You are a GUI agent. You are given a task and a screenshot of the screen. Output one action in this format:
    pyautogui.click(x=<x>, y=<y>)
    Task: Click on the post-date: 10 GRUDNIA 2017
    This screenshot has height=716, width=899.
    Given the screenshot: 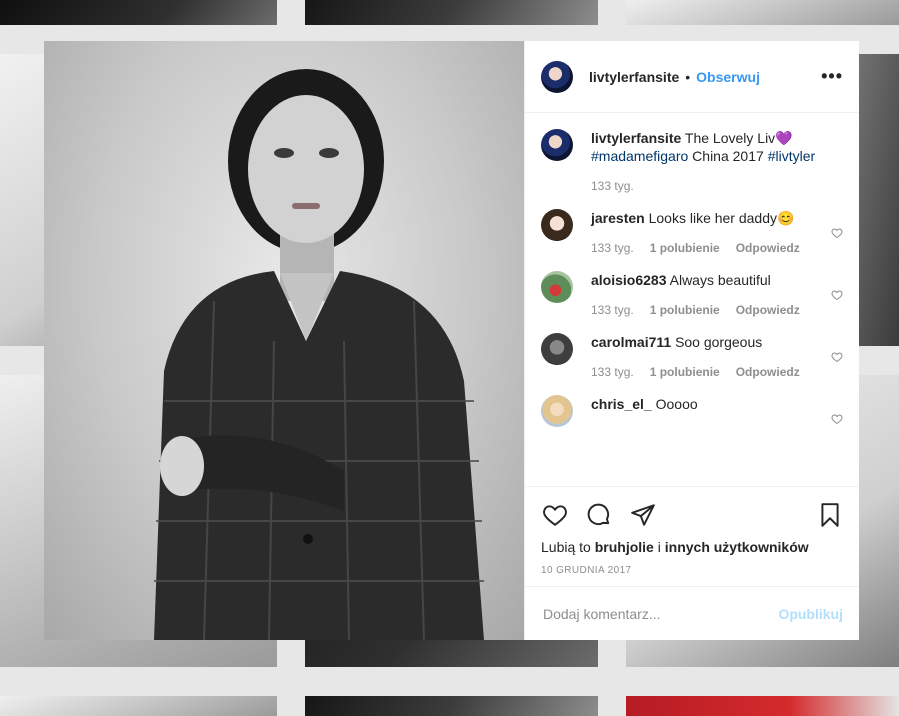 What is the action you would take?
    pyautogui.click(x=692, y=570)
    